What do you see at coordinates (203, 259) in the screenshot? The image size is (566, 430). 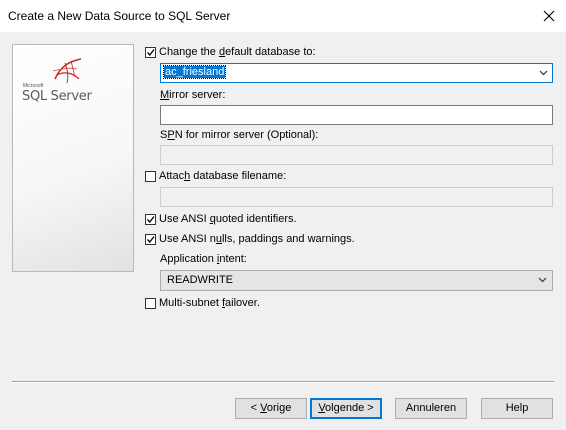 I see `application-intent-label: Application intent:` at bounding box center [203, 259].